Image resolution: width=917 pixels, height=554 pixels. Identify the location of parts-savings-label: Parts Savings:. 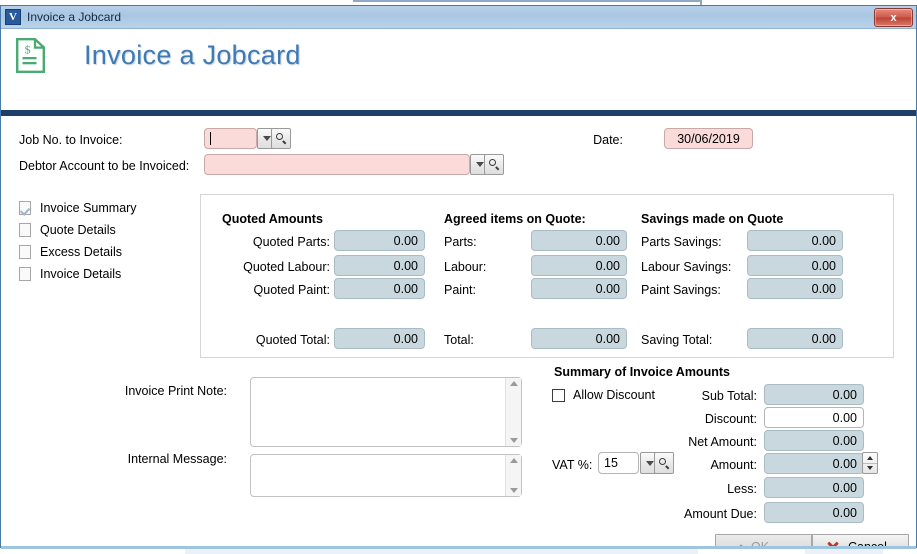
(681, 242).